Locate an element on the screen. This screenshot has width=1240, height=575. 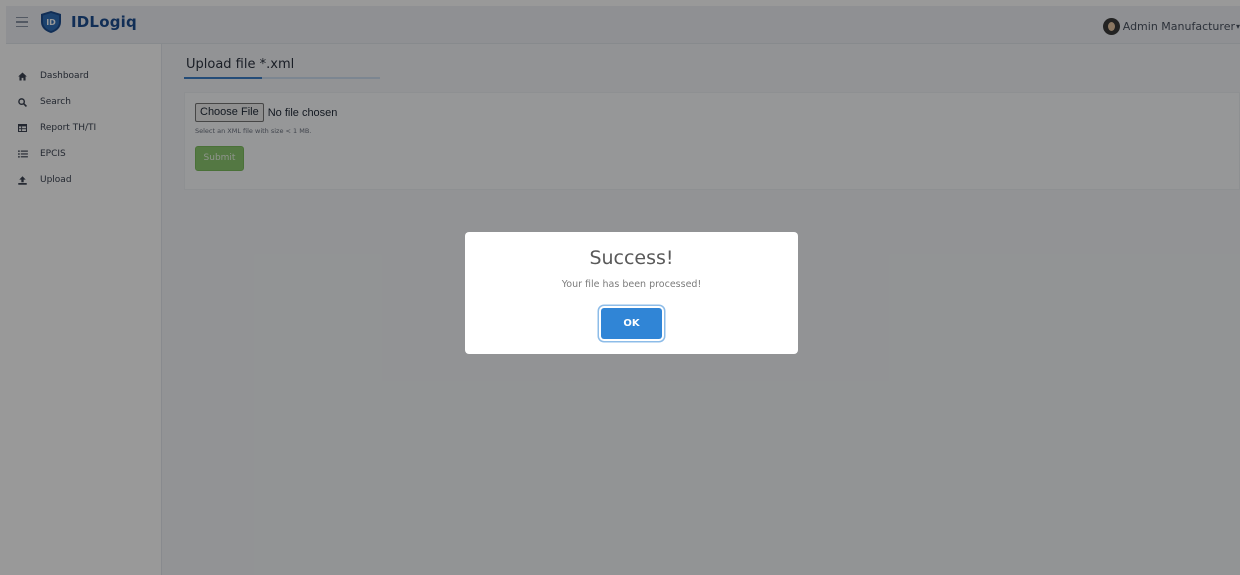
ok-button: OK is located at coordinates (631, 323).